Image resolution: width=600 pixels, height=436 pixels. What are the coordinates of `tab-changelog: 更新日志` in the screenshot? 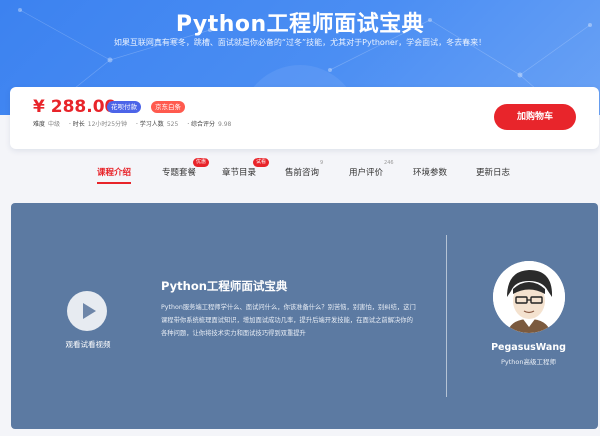 It's located at (493, 172).